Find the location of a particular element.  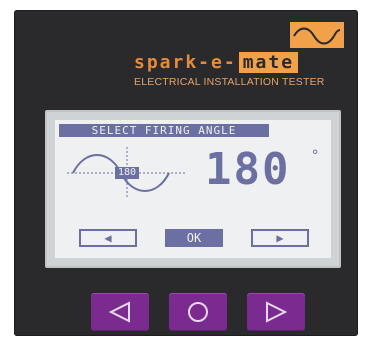

lcd-button-row: ◀ OK ▶ is located at coordinates (194, 240).